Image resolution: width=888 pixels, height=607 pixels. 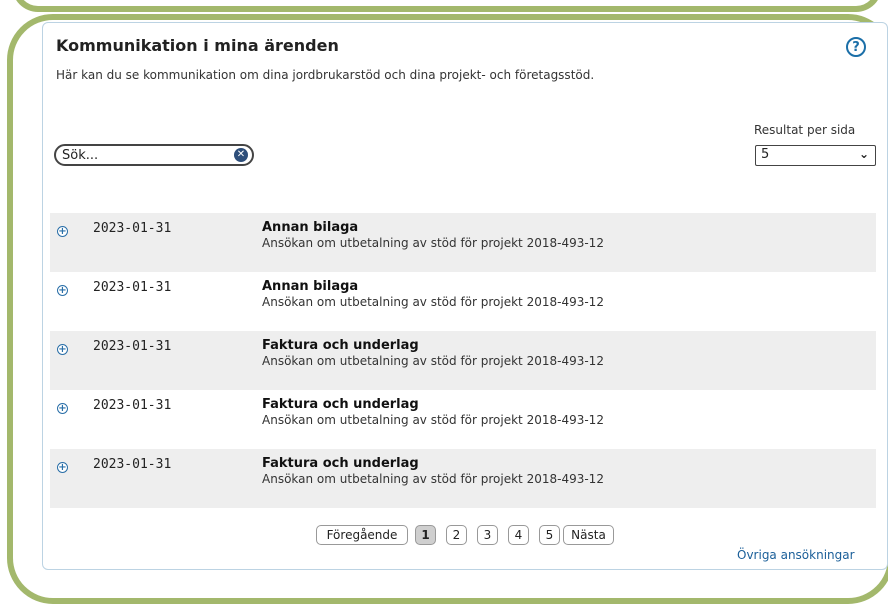 What do you see at coordinates (241, 155) in the screenshot?
I see `clear-search-icon: ✕` at bounding box center [241, 155].